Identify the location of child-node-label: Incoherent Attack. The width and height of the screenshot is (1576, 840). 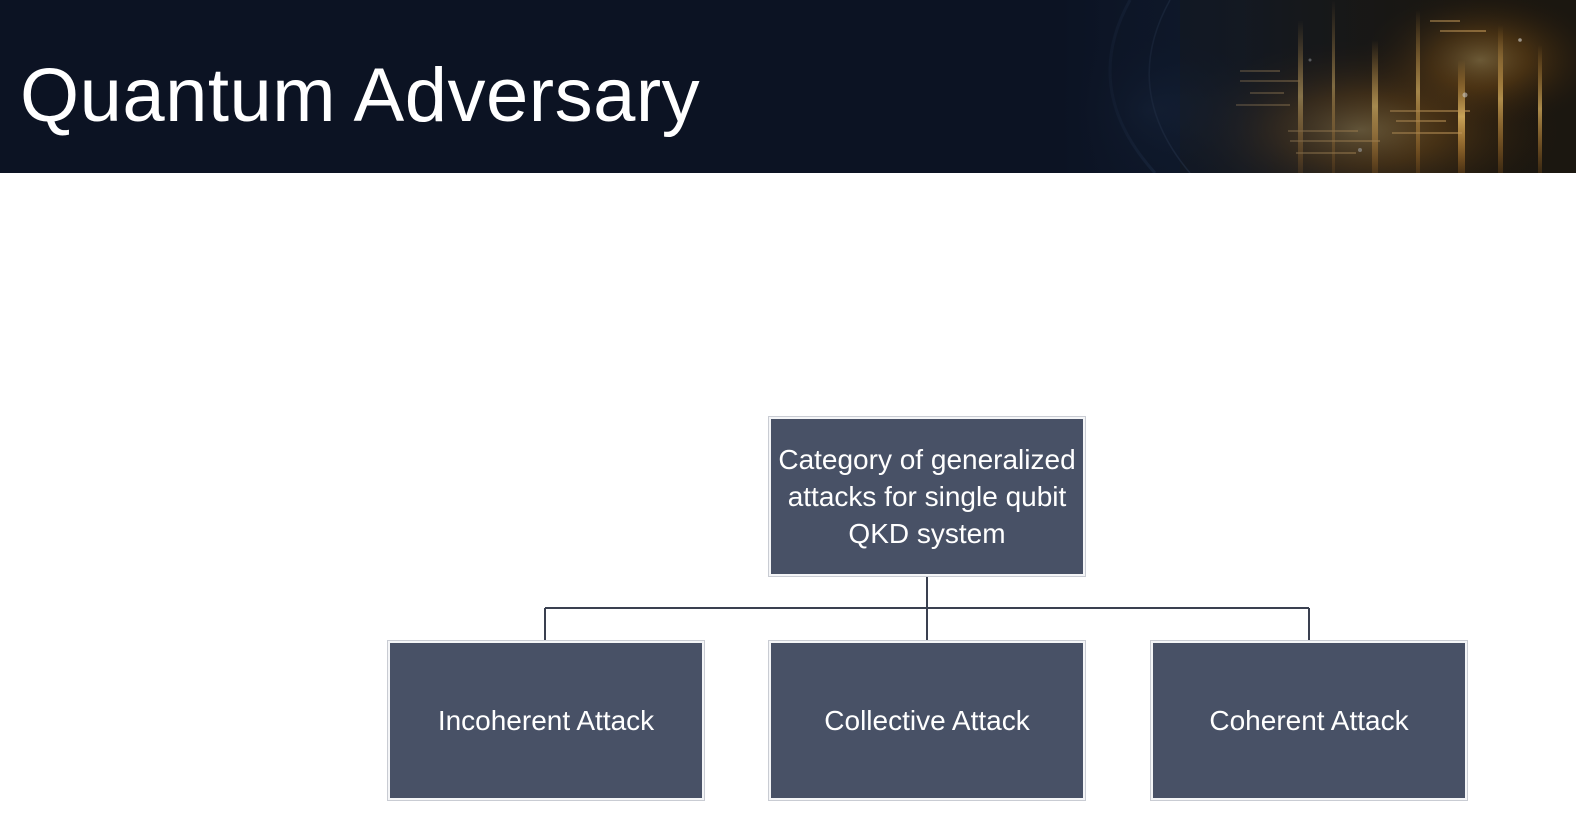
(546, 720).